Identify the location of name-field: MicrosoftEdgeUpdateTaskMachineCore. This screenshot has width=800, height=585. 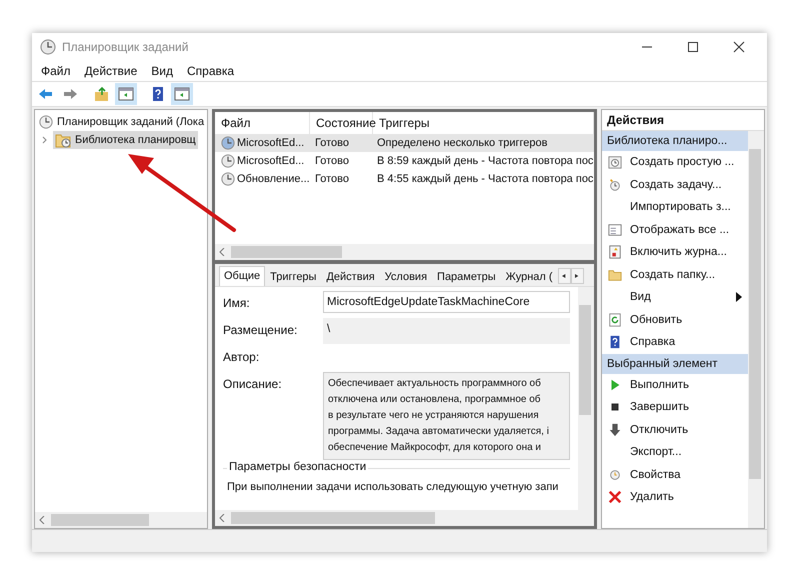
(446, 302).